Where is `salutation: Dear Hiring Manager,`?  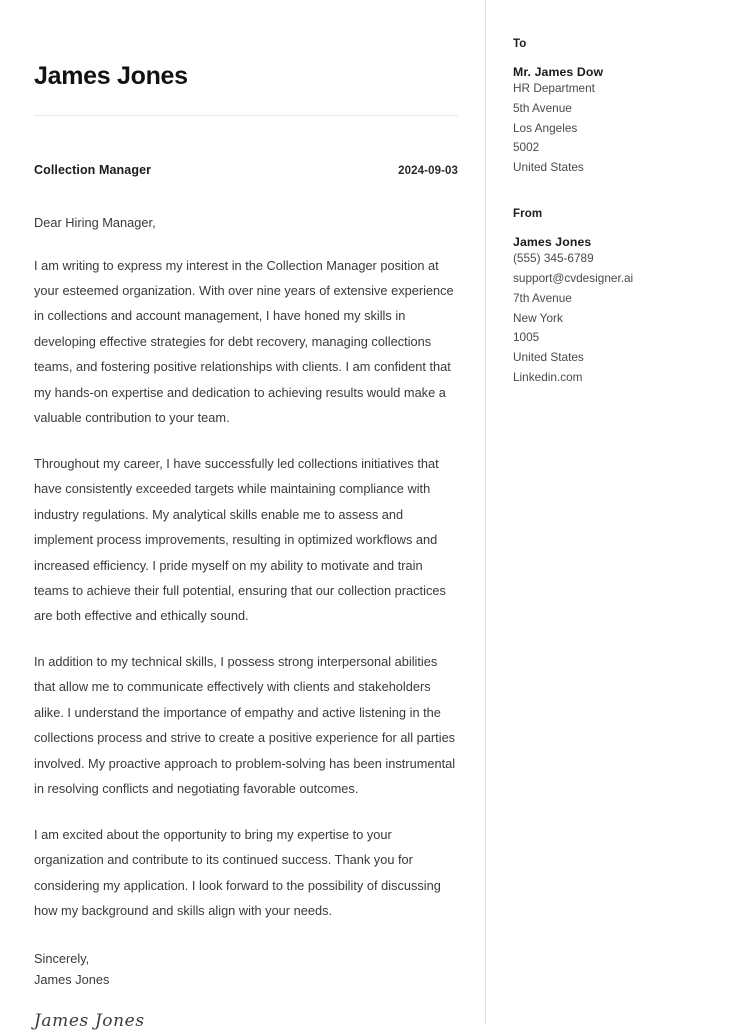
salutation: Dear Hiring Manager, is located at coordinates (95, 222).